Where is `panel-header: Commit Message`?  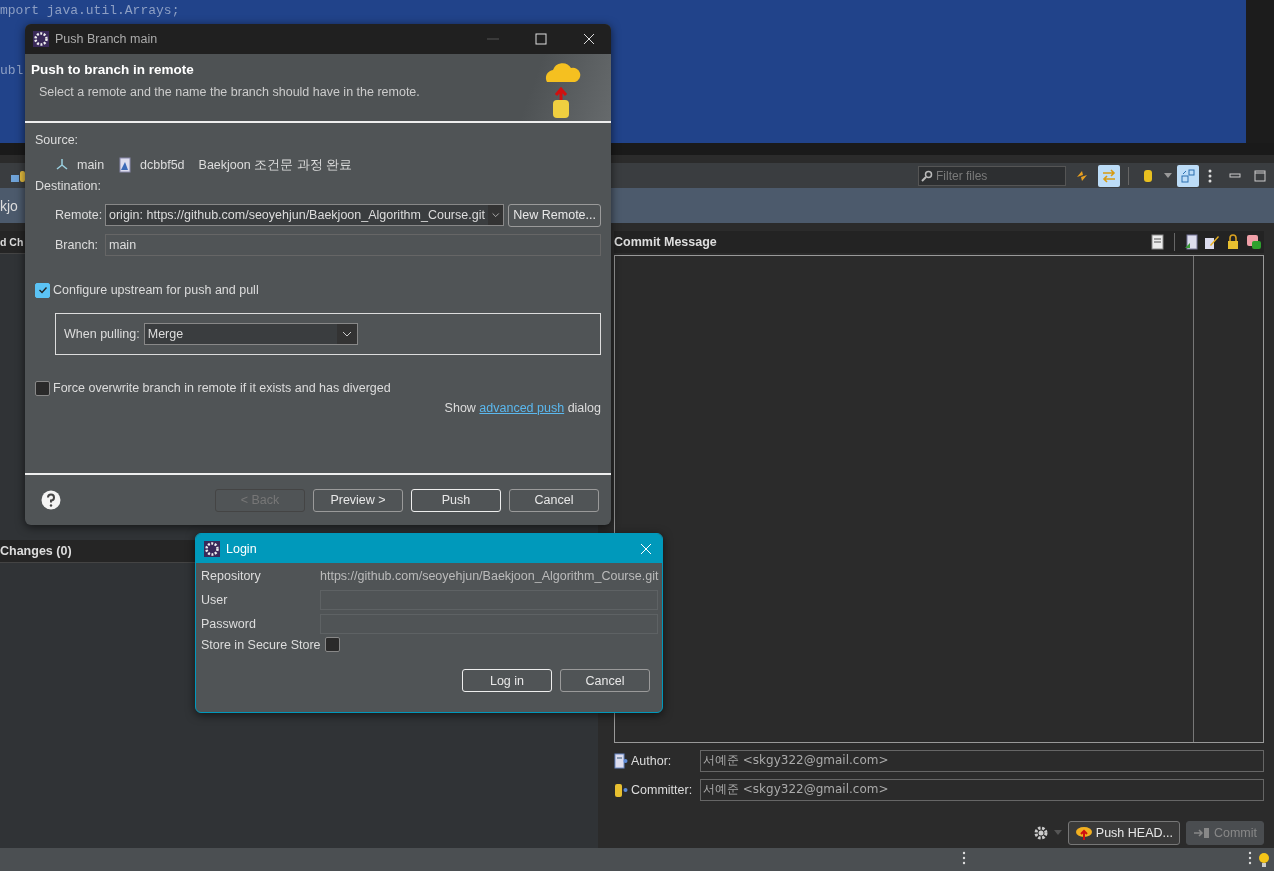
panel-header: Commit Message is located at coordinates (666, 242).